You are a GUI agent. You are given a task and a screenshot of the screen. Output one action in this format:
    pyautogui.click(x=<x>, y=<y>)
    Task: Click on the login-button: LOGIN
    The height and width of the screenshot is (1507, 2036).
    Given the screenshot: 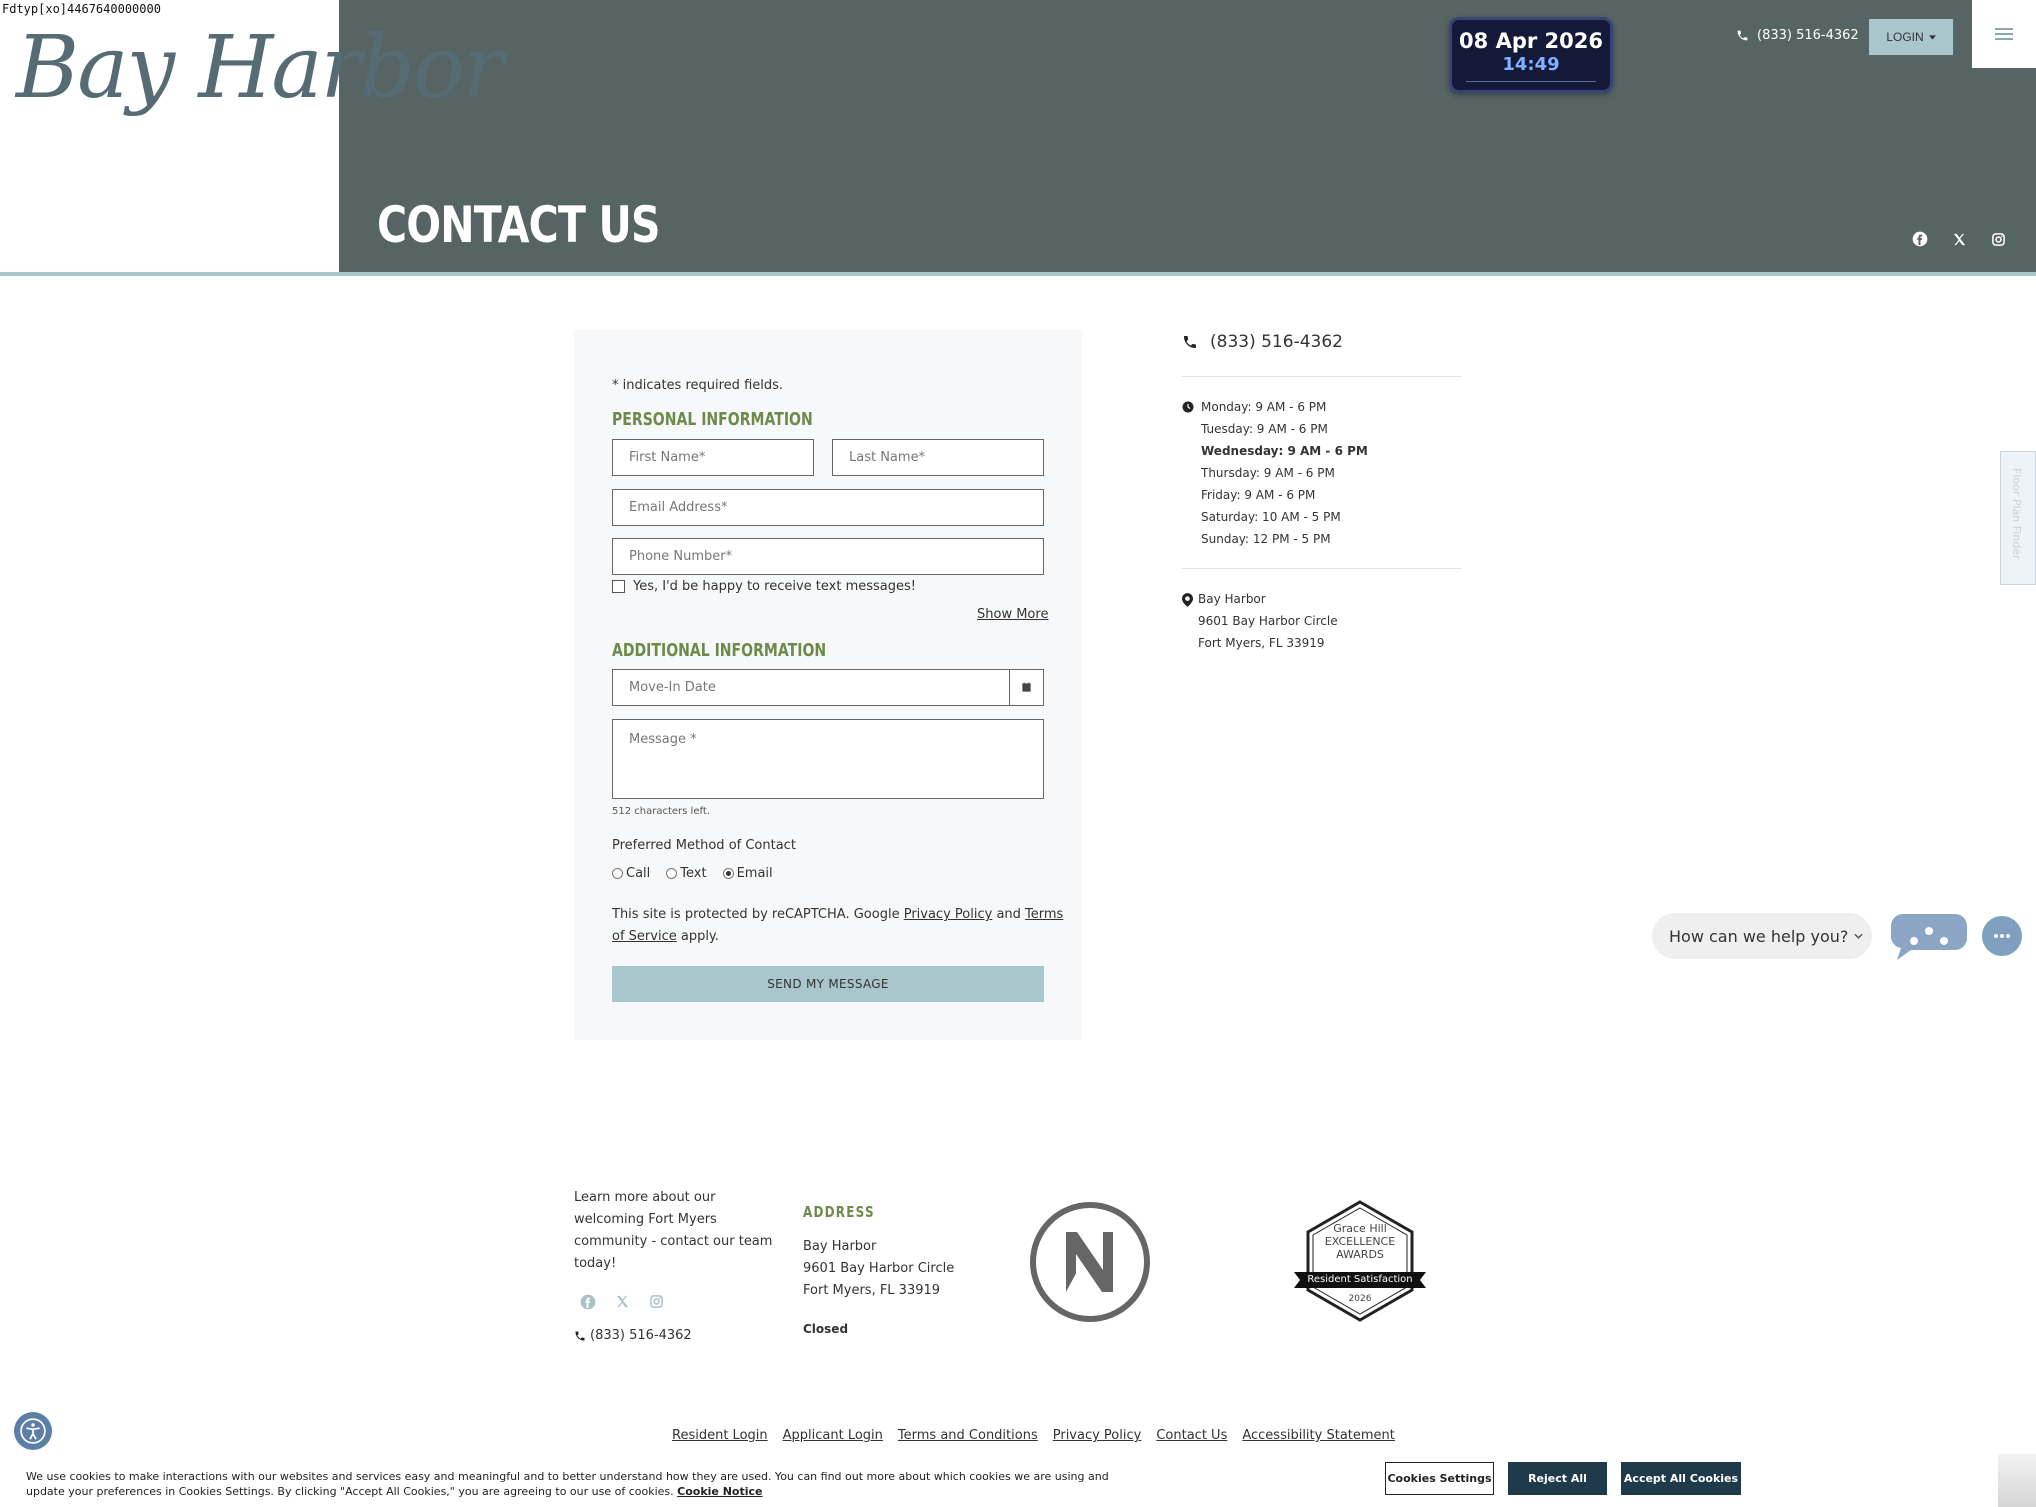 What is the action you would take?
    pyautogui.click(x=1911, y=37)
    